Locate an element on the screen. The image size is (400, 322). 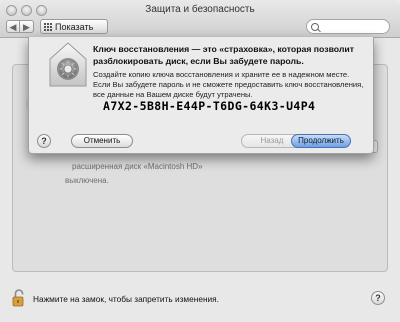
forward-arrow-icon: ▶ is located at coordinates (27, 26).